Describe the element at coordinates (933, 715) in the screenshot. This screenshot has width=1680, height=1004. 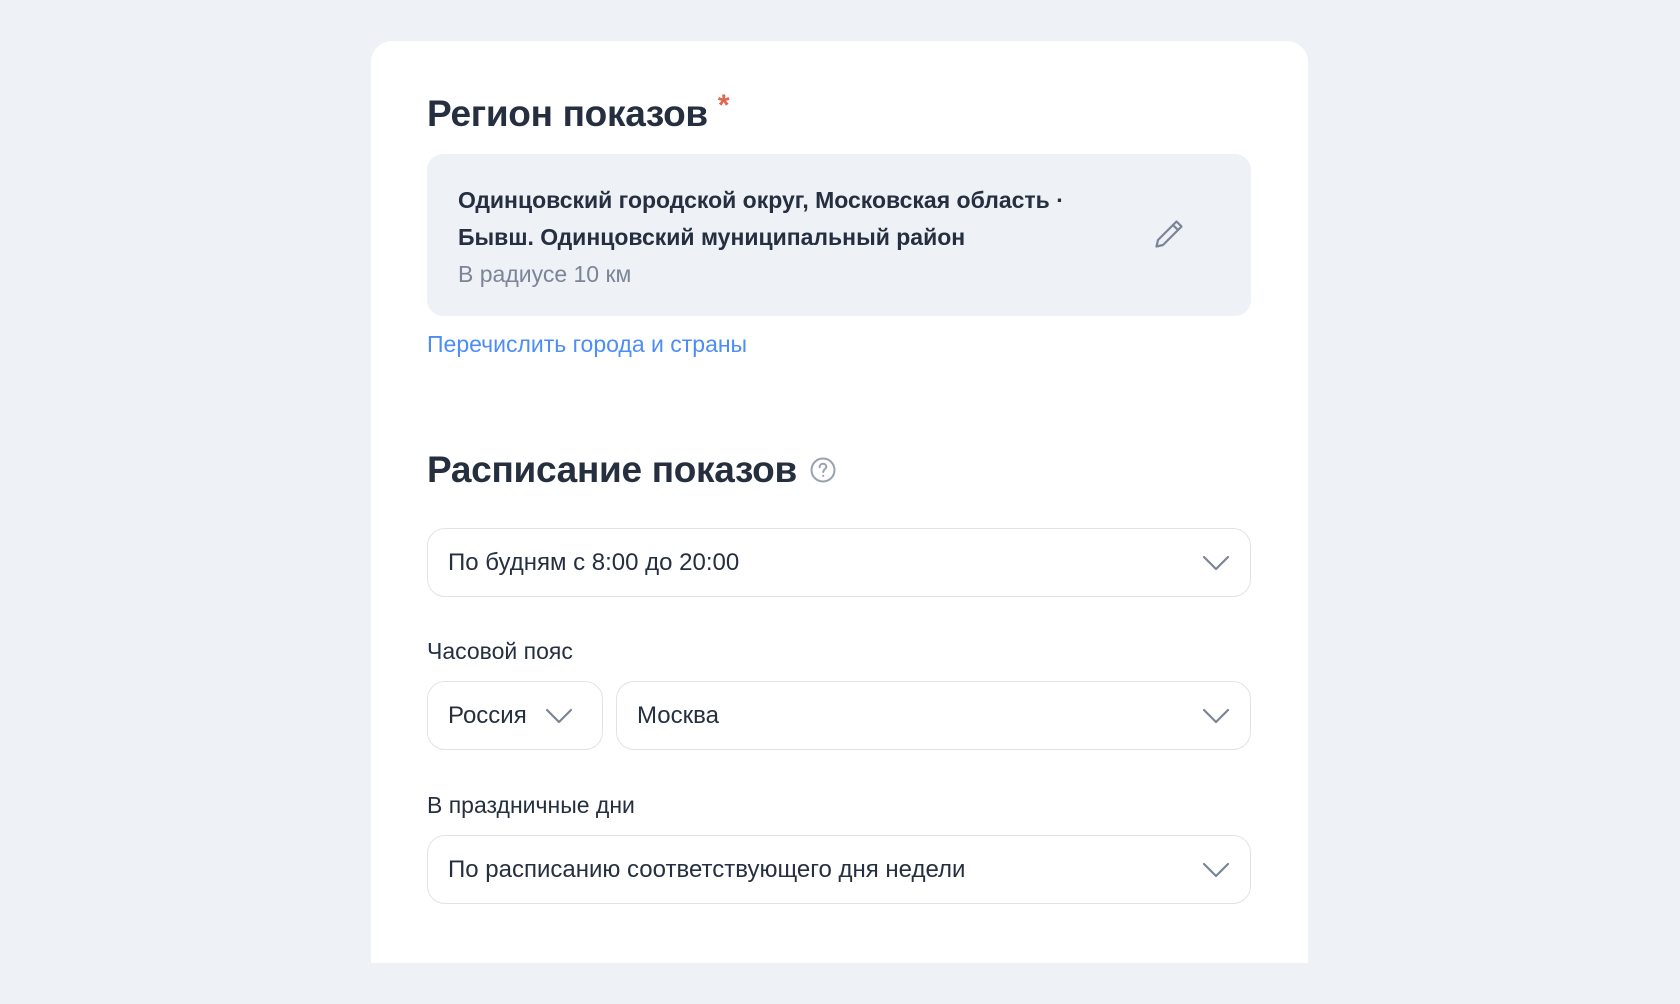
I see `timezone-city-select: Москва` at that location.